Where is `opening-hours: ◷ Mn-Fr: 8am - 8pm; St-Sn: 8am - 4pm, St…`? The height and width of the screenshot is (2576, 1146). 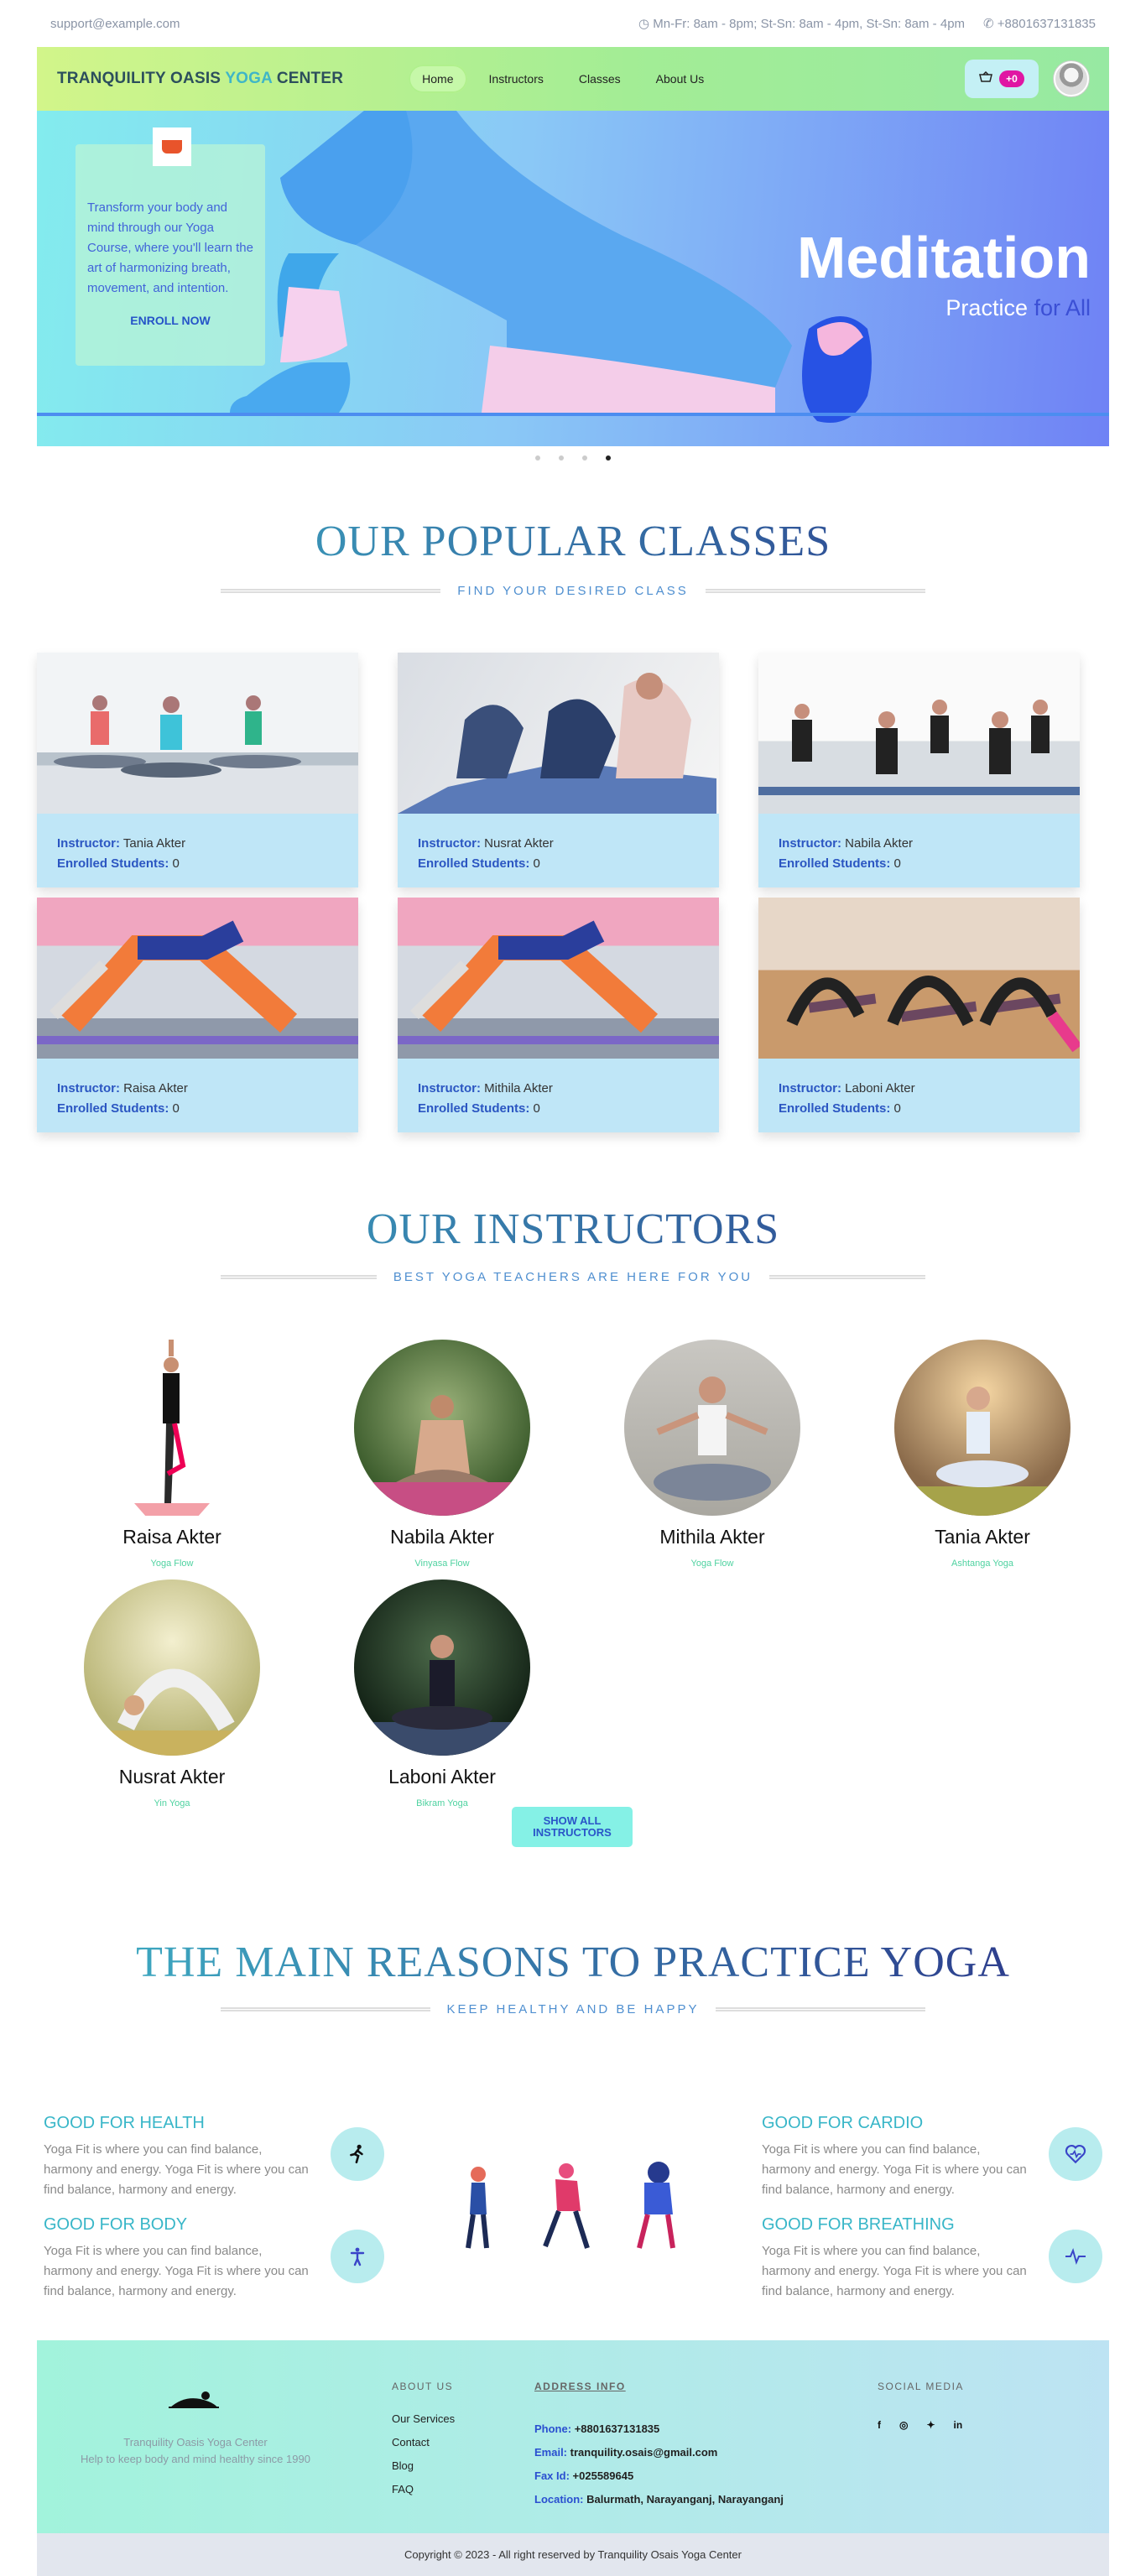
opening-hours: ◷ Mn-Fr: 8am - 8pm; St-Sn: 8am - 4pm, St… is located at coordinates (802, 24).